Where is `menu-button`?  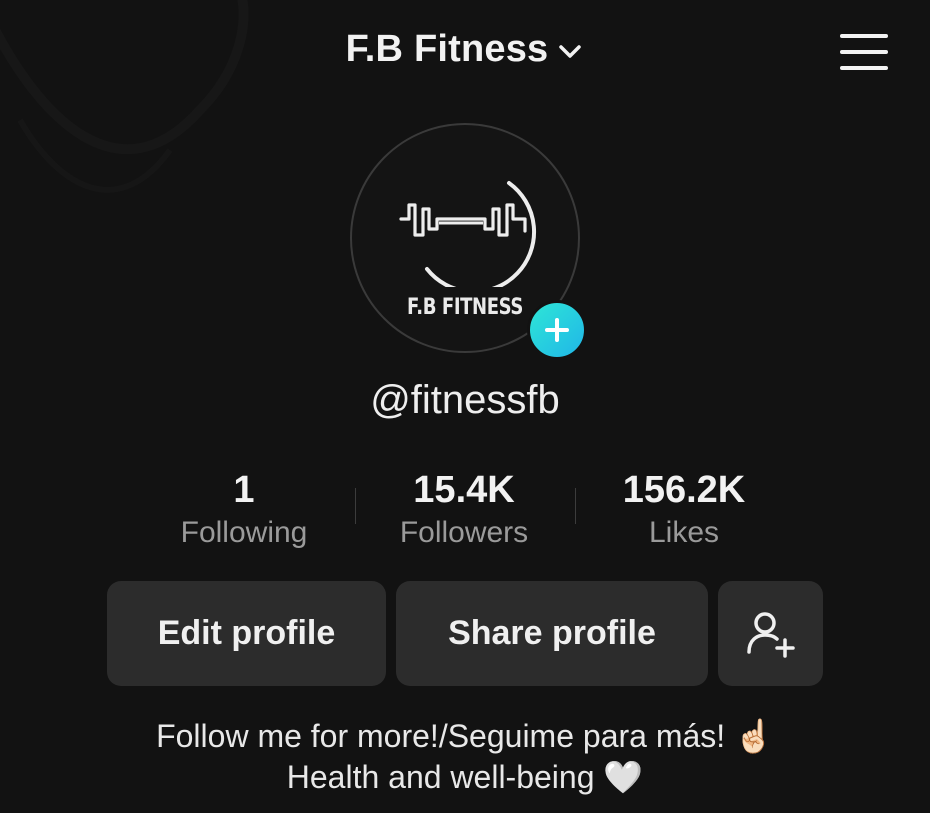
menu-button is located at coordinates (864, 53).